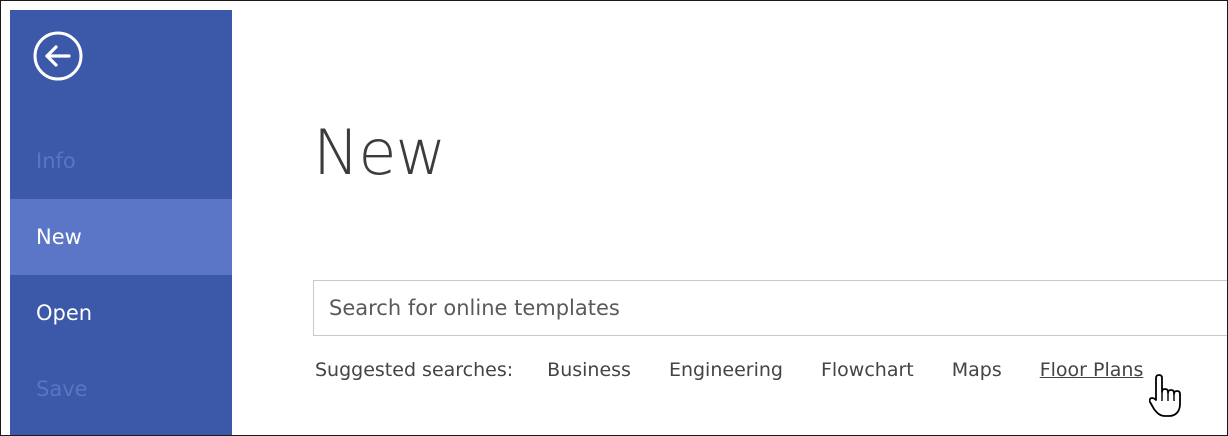 The height and width of the screenshot is (436, 1228). What do you see at coordinates (121, 161) in the screenshot?
I see `sidebar-item-info: Info` at bounding box center [121, 161].